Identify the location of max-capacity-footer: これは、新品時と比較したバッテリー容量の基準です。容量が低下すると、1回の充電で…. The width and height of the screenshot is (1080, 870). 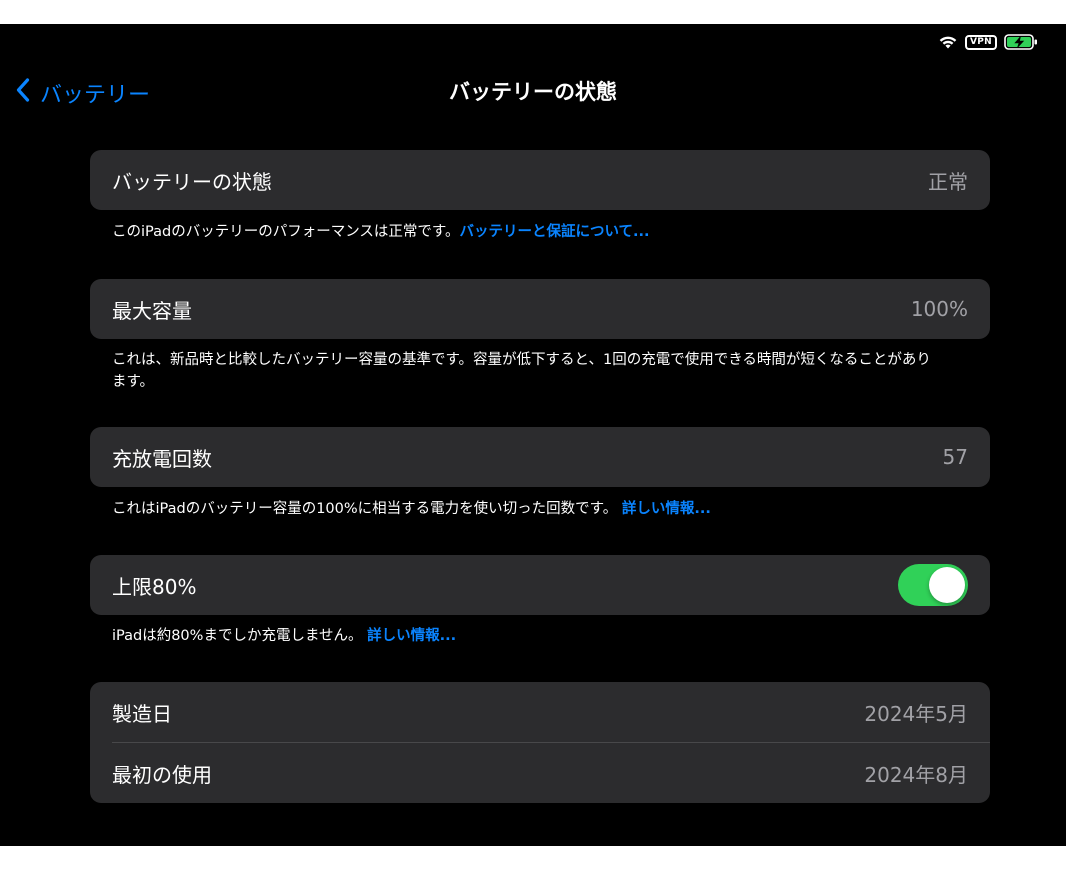
(527, 371).